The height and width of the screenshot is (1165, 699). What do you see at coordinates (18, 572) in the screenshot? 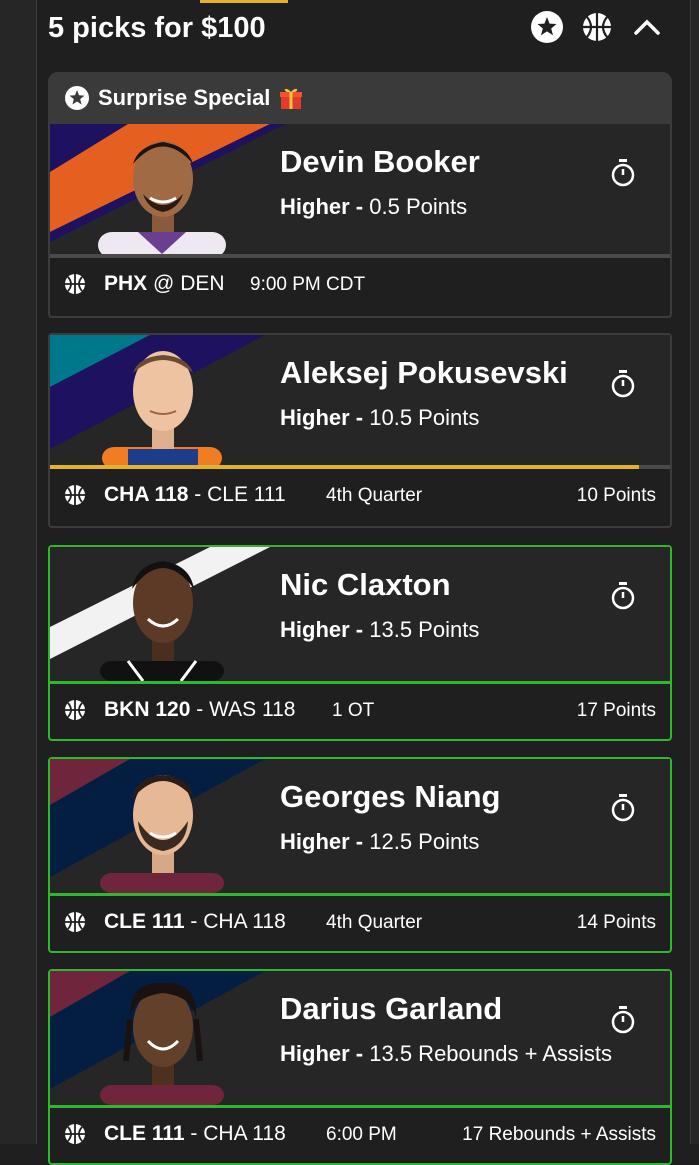
I see `left-rail` at bounding box center [18, 572].